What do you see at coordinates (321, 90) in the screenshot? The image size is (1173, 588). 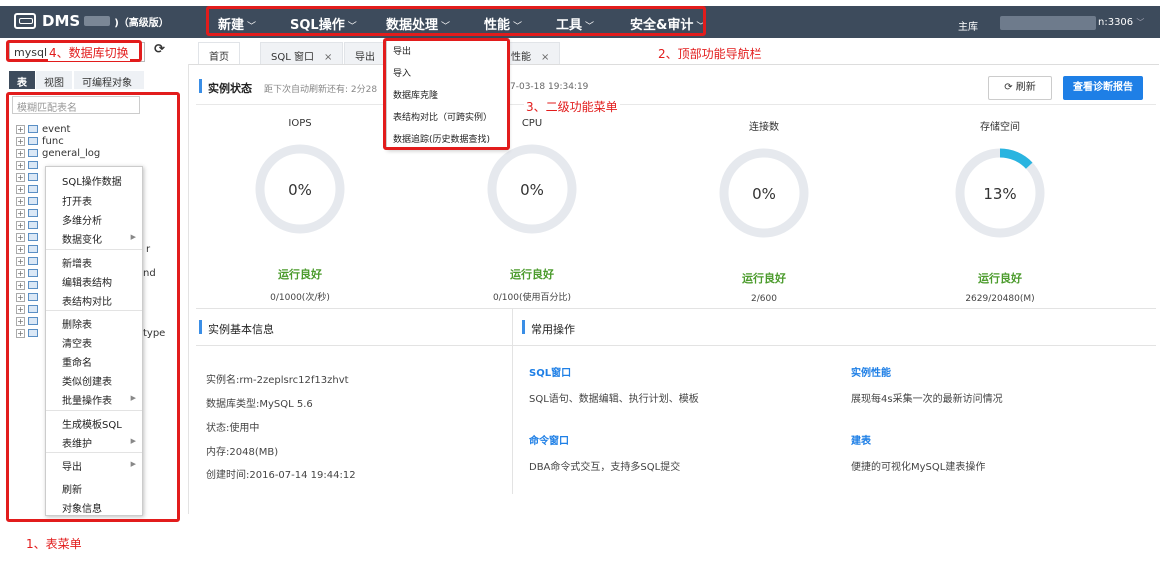 I see `refresh-countdown: 距下次自动刷新还有: 2分28` at bounding box center [321, 90].